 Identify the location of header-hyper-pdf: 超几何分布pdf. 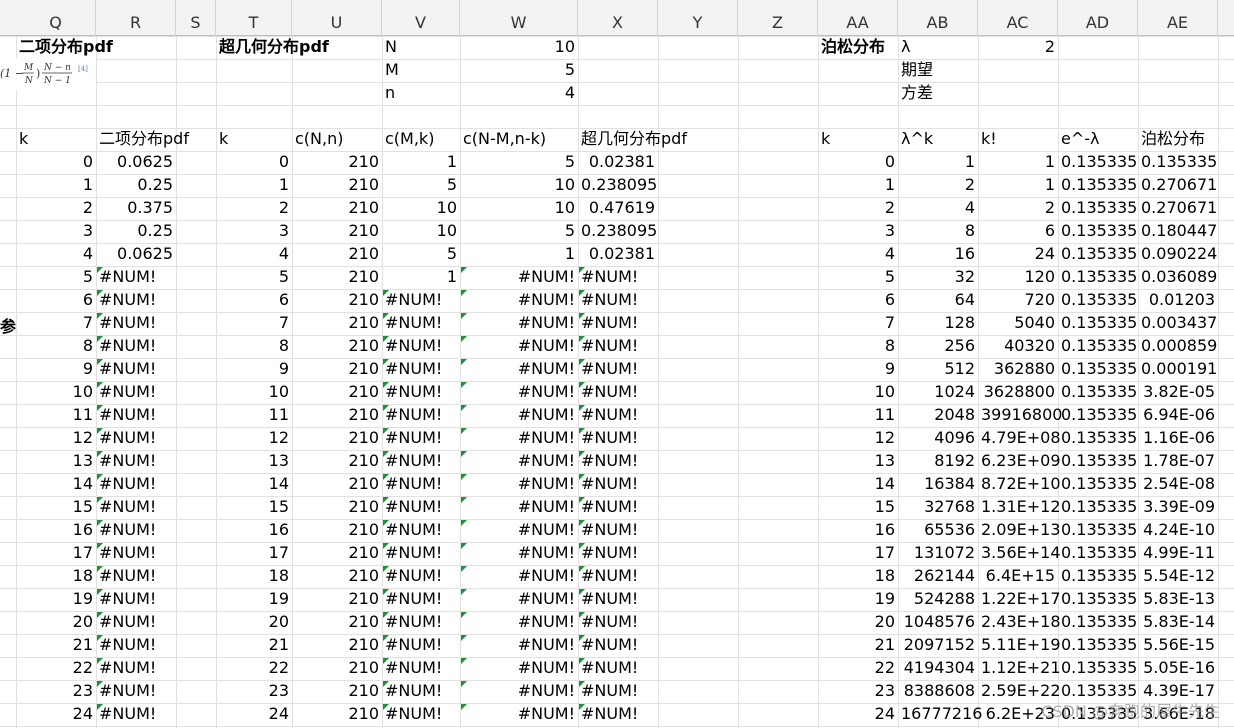
(658, 139).